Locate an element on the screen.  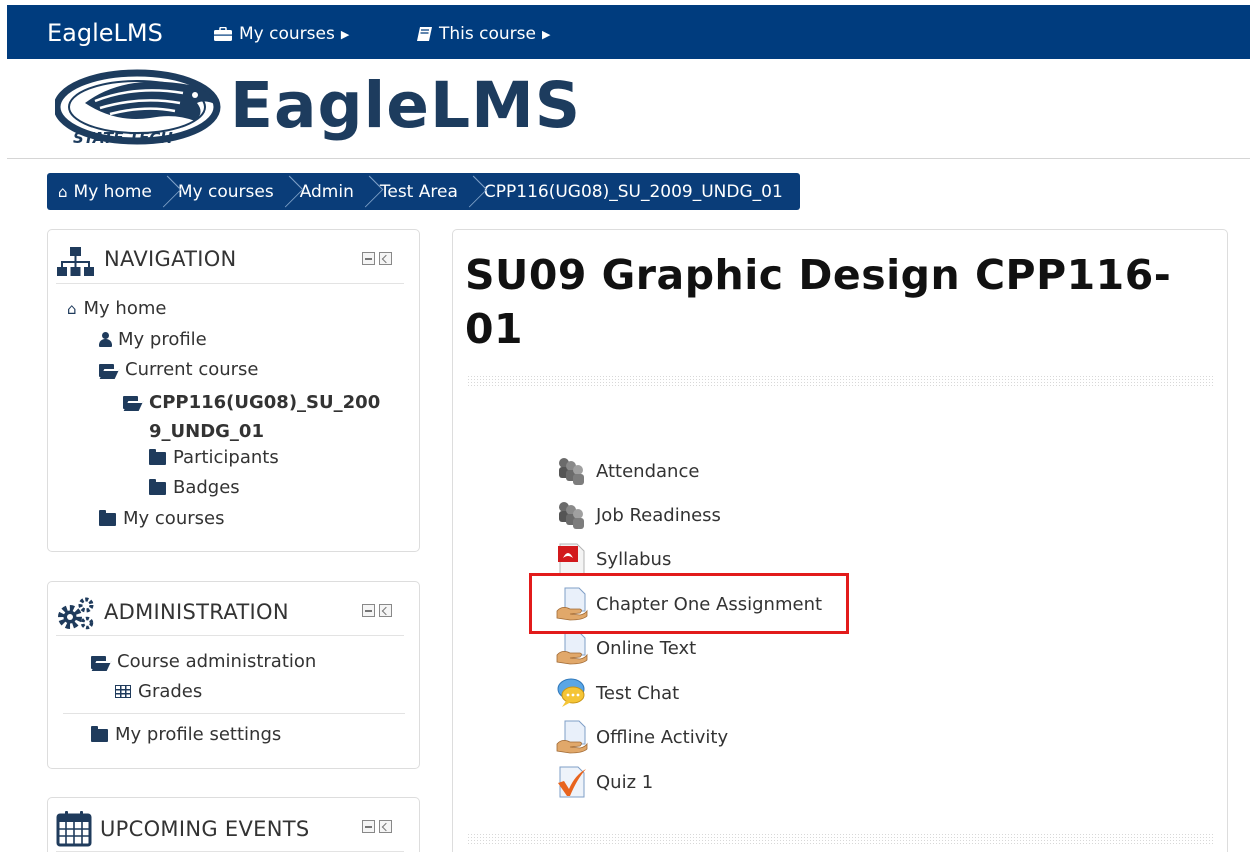
logo-wordmark: EagleLMS is located at coordinates (406, 105).